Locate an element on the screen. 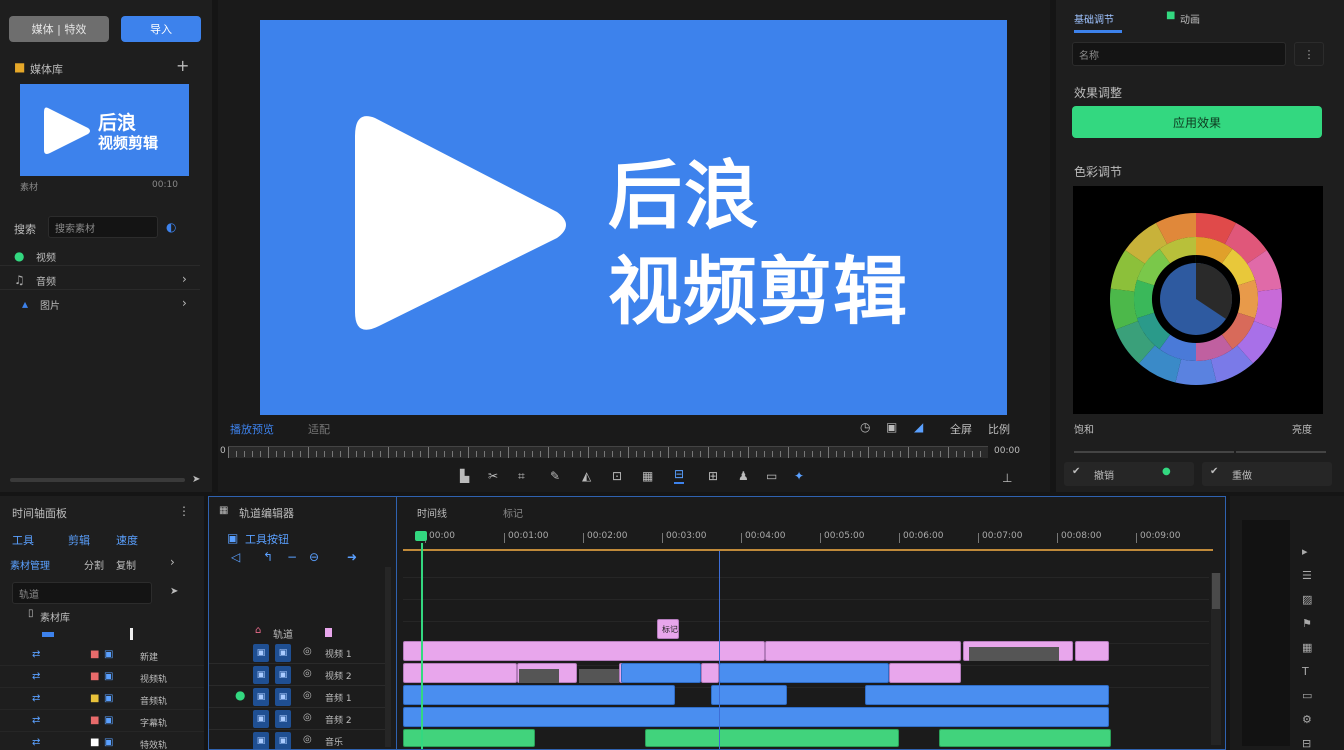 This screenshot has height=750, width=1344. crop-icon: ⌗ is located at coordinates (521, 476).